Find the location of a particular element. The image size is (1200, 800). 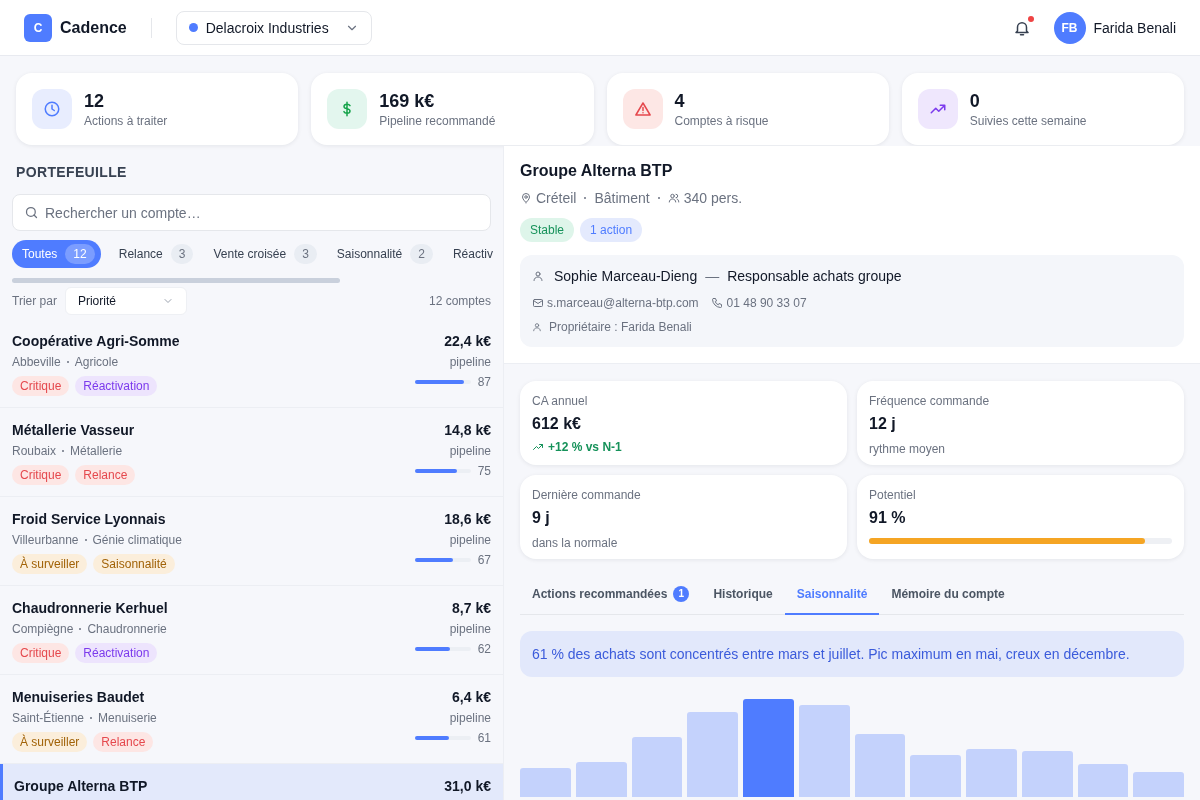

kpi-value: 0 is located at coordinates (975, 101).